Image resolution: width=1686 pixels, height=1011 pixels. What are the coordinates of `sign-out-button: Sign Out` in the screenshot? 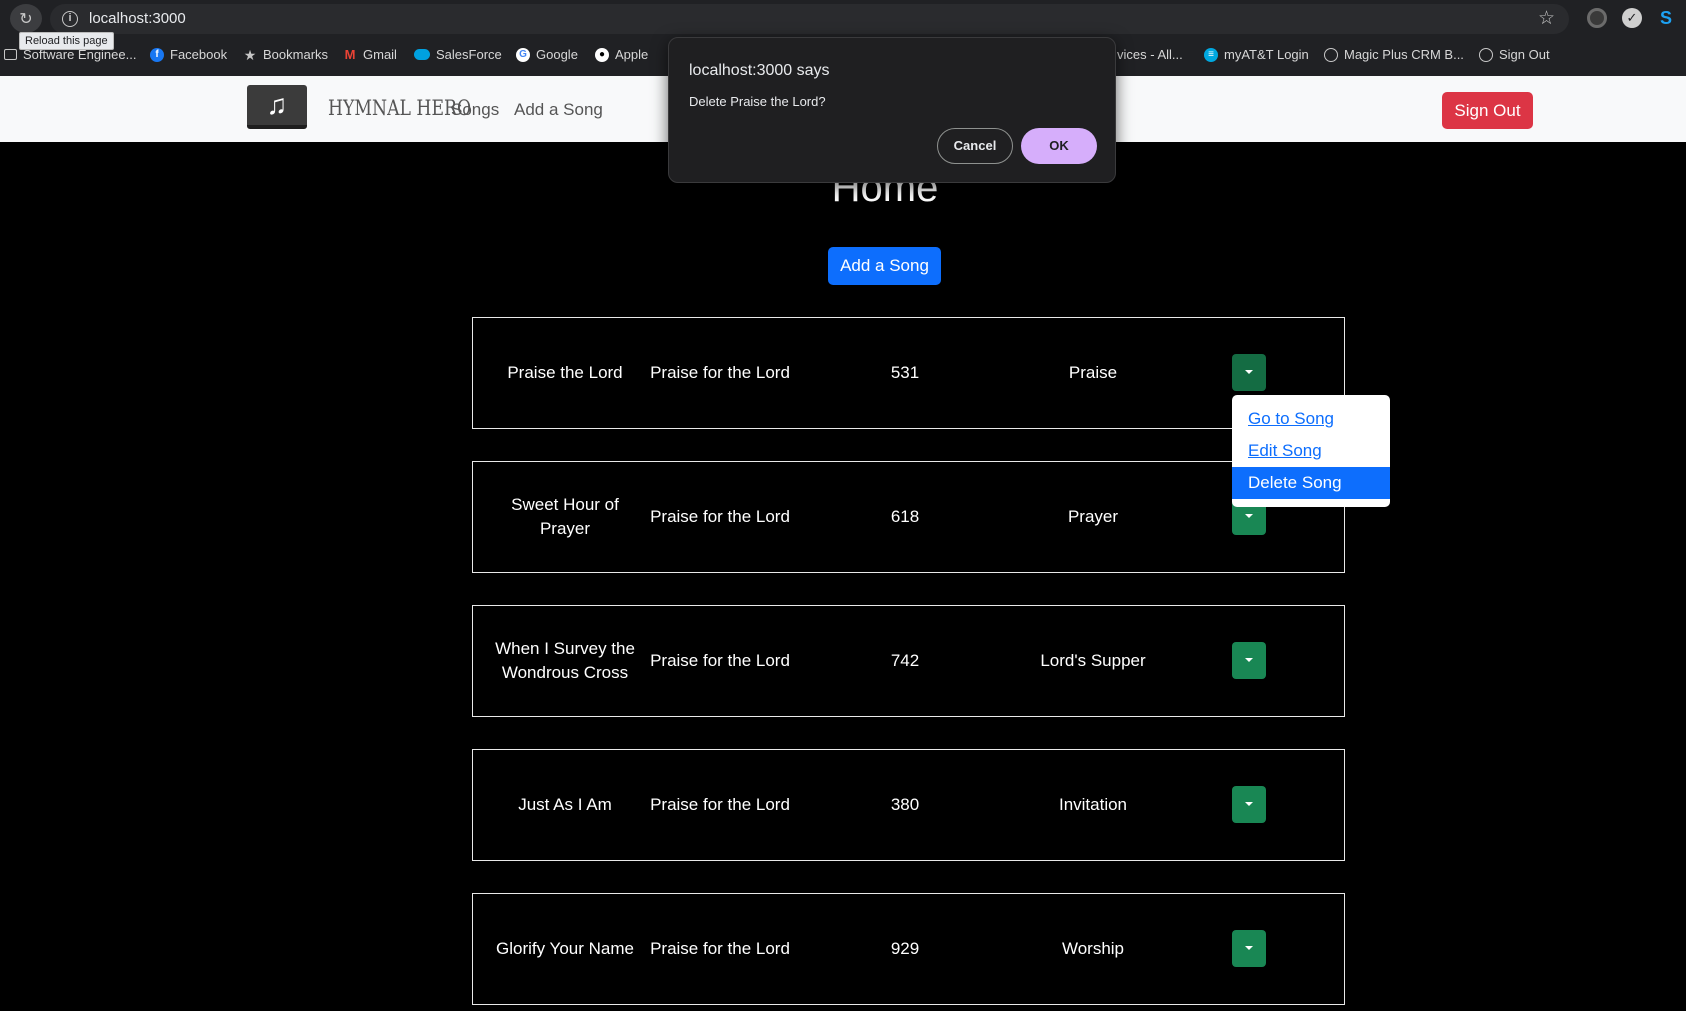 It's located at (1487, 110).